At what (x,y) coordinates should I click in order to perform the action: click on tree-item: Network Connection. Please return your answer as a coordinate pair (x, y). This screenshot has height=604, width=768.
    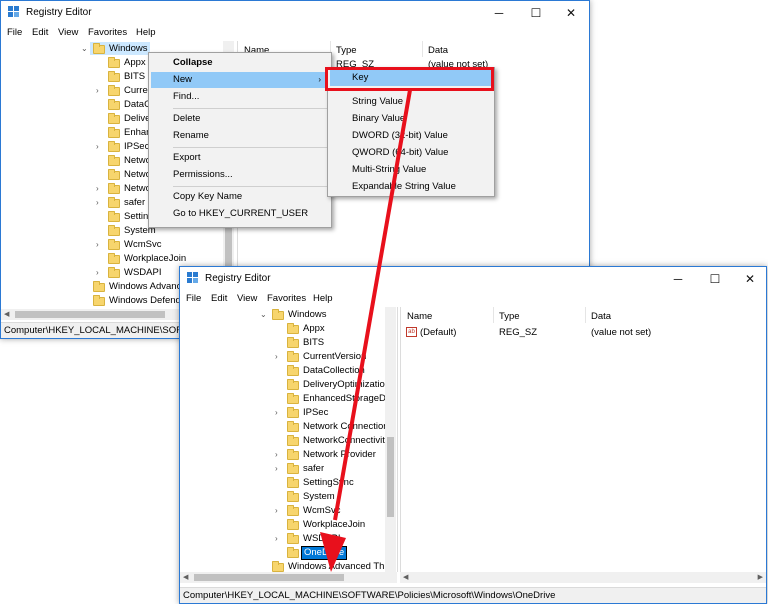
    Looking at the image, I should click on (335, 426).